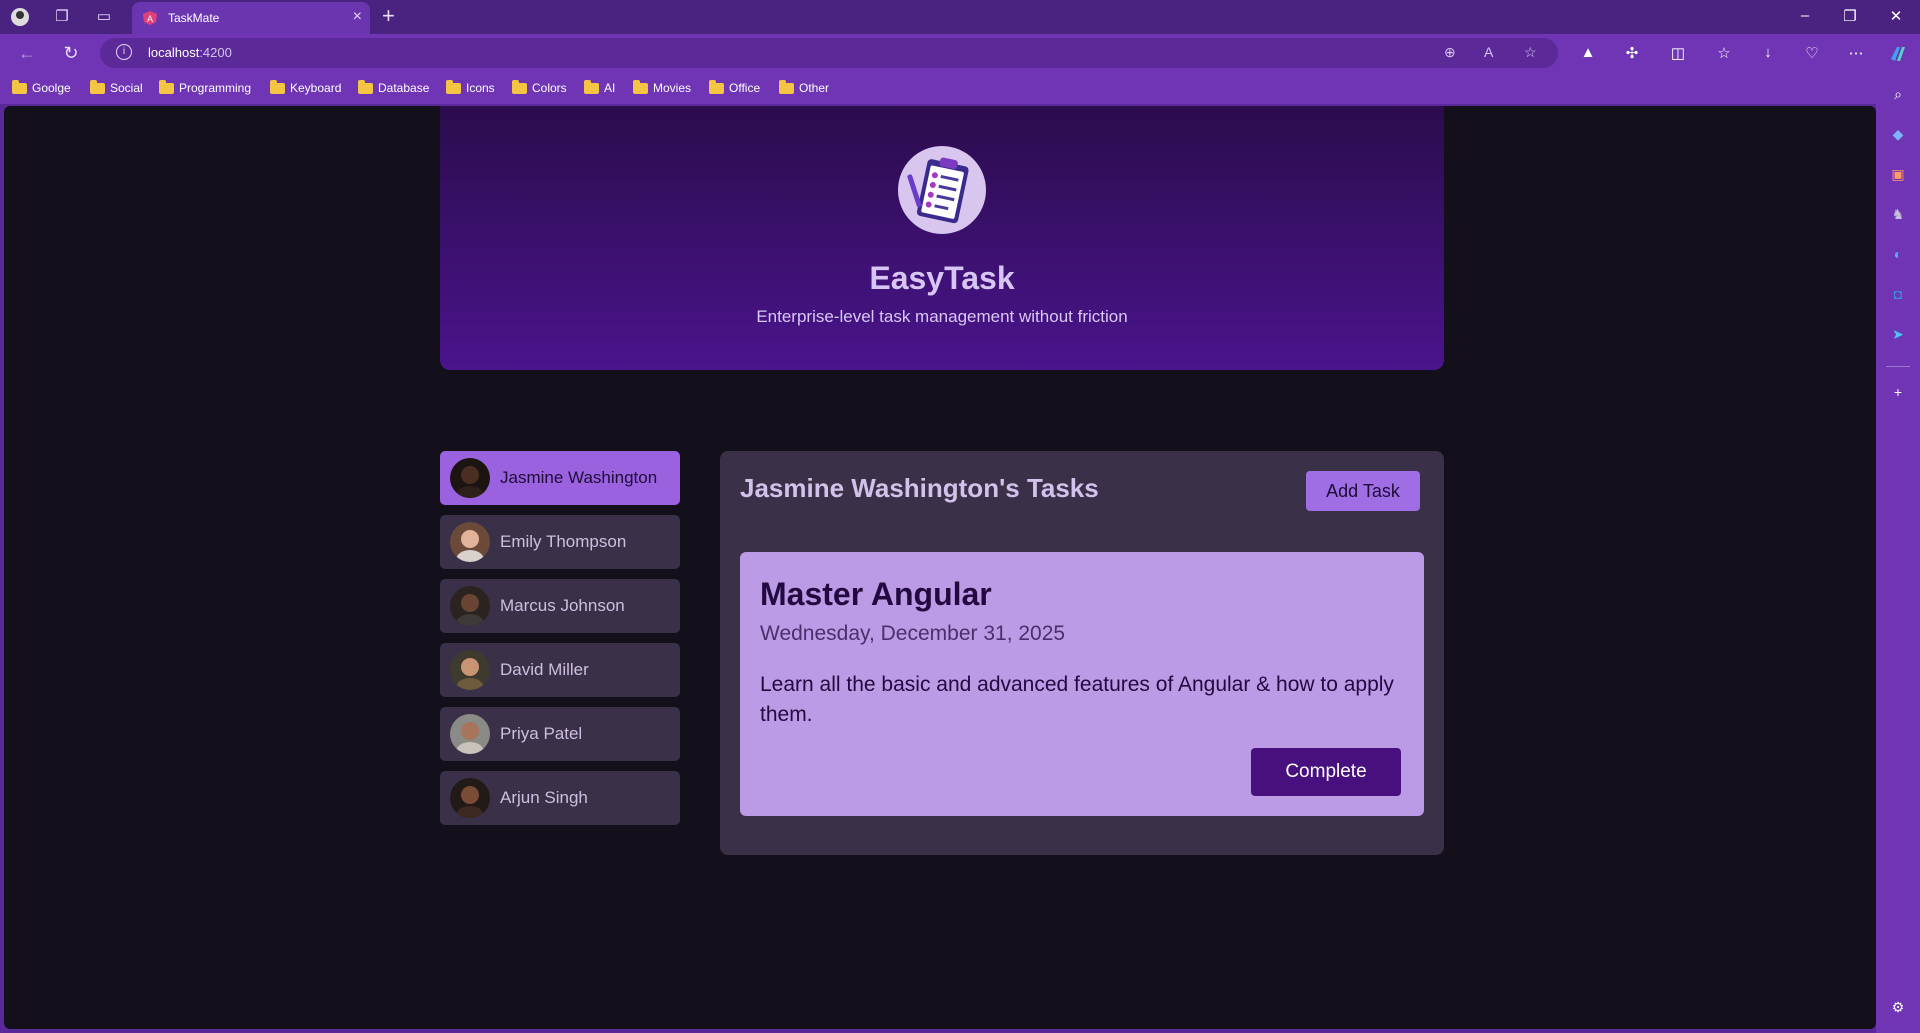  I want to click on bookmark-folder: Icons, so click(470, 87).